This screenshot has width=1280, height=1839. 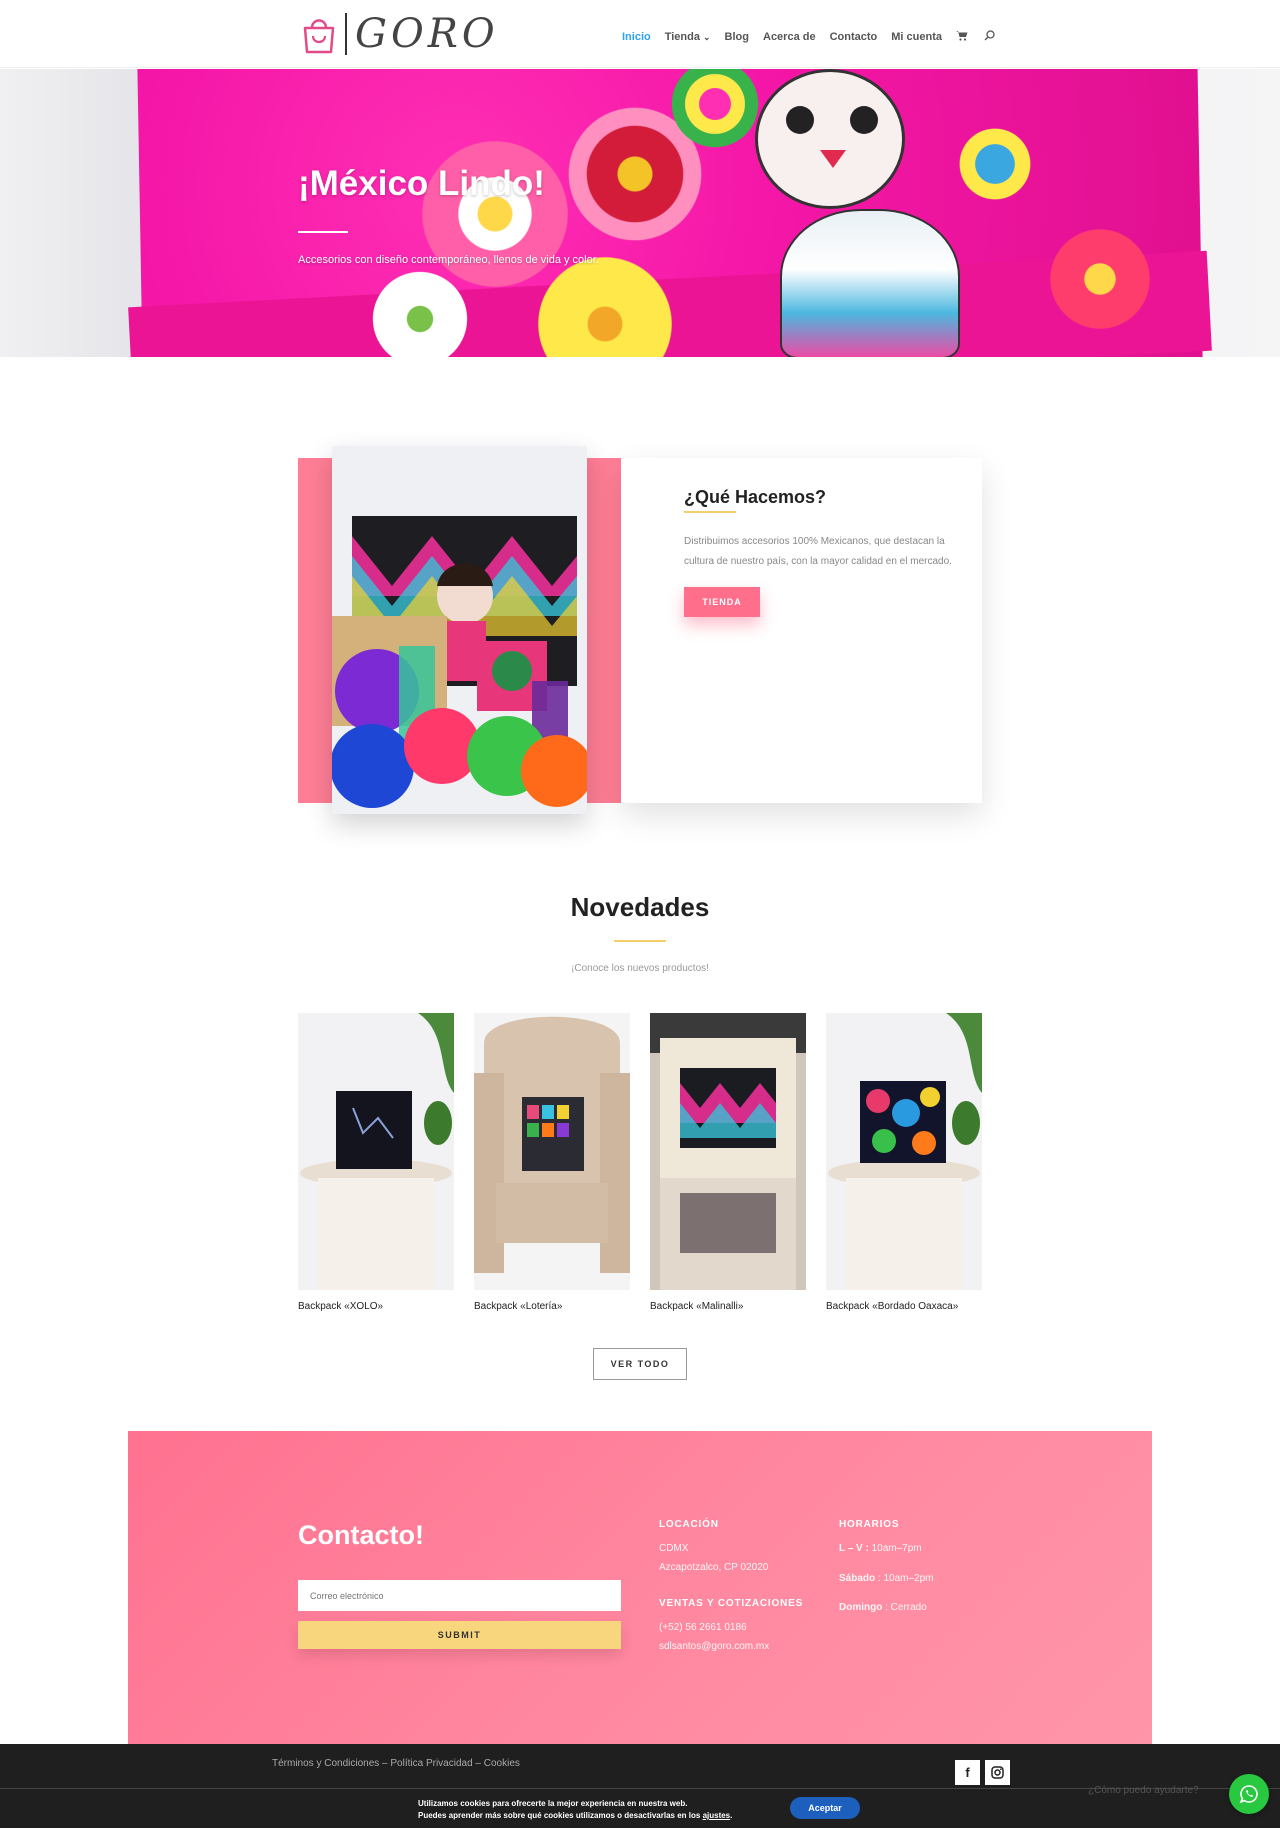 What do you see at coordinates (714, 1567) in the screenshot?
I see `location-line: Azcapotzalco, CP 02020` at bounding box center [714, 1567].